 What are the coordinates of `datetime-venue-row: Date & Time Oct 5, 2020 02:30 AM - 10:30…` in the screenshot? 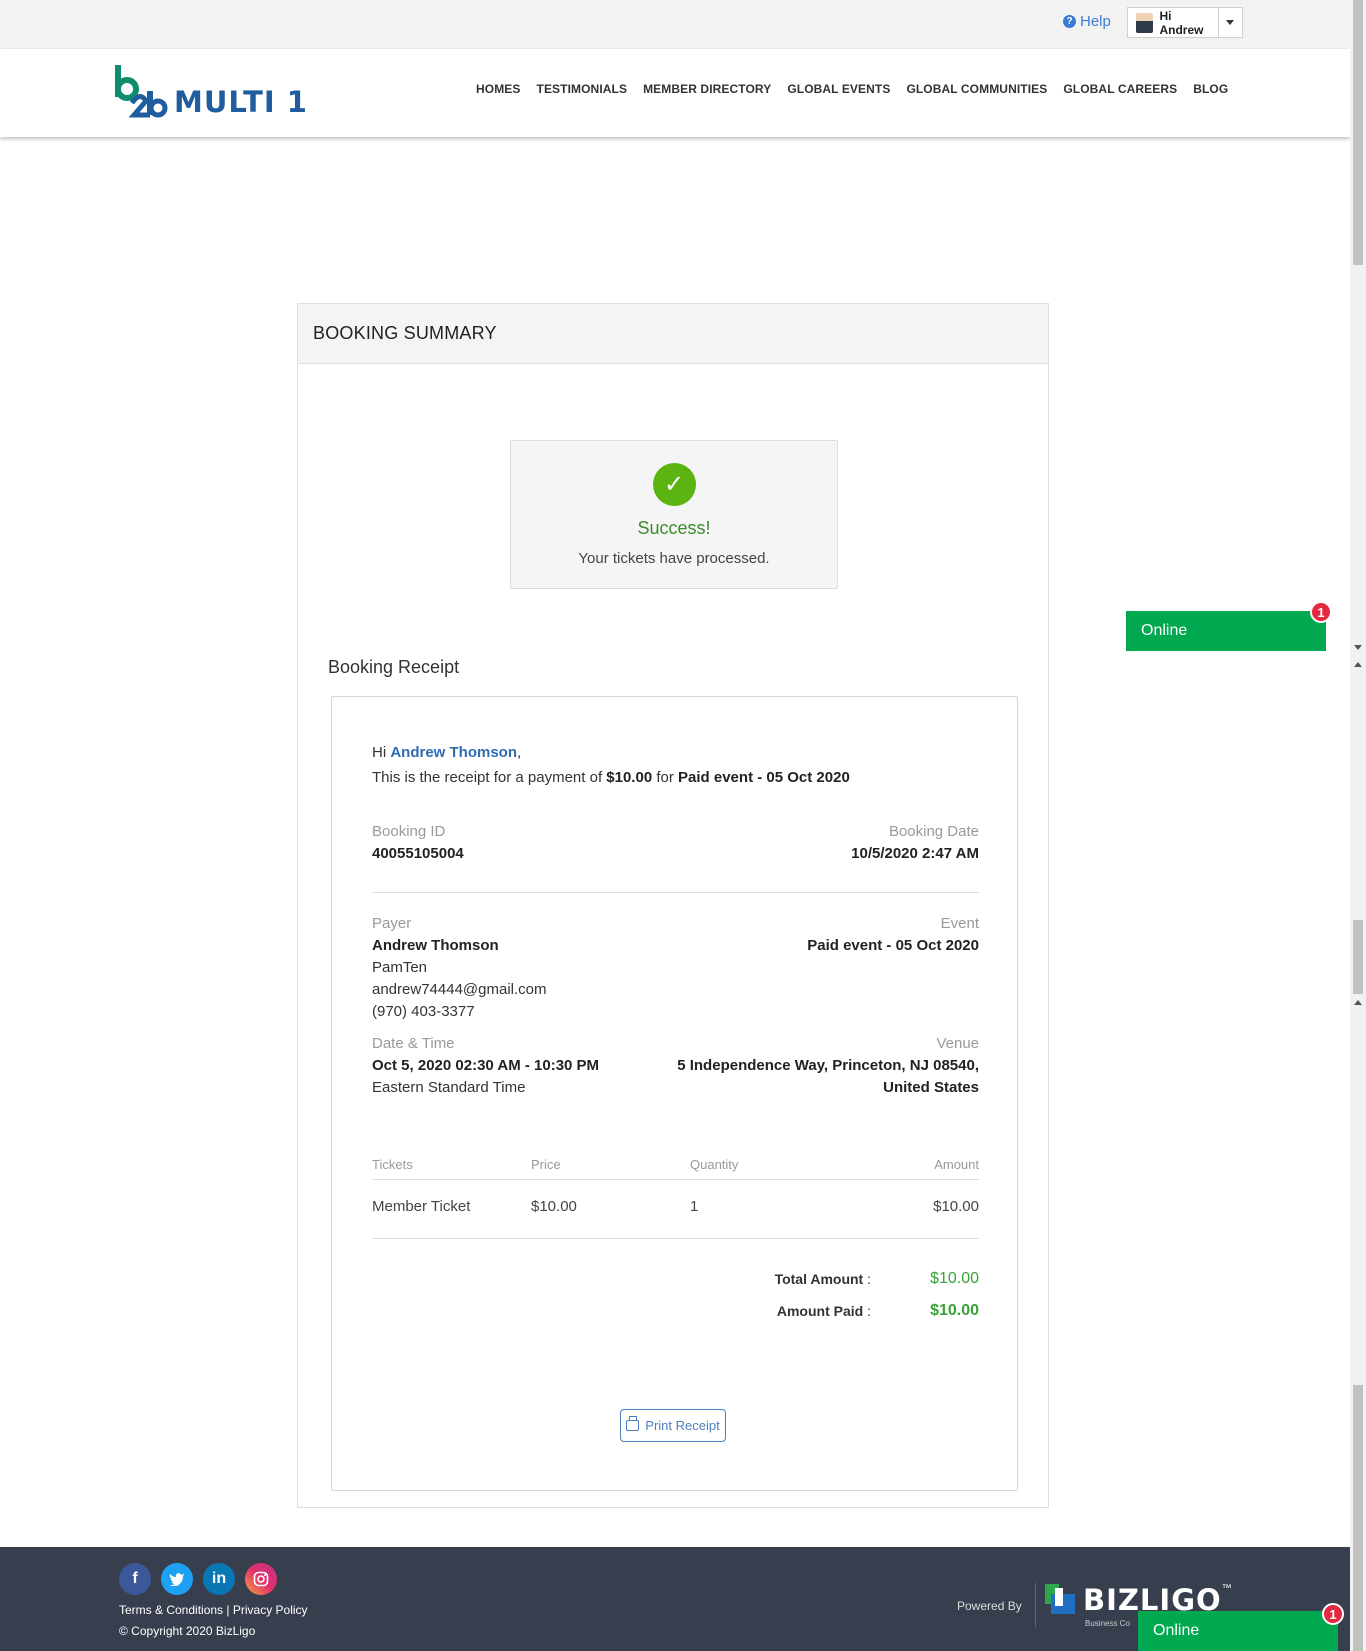 It's located at (675, 1066).